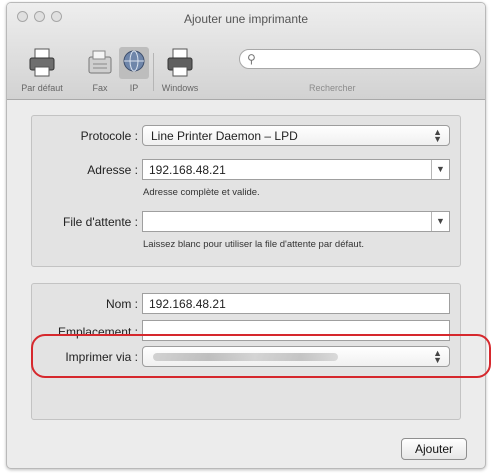  I want to click on toolbar-item-default: Par défaut, so click(42, 70).